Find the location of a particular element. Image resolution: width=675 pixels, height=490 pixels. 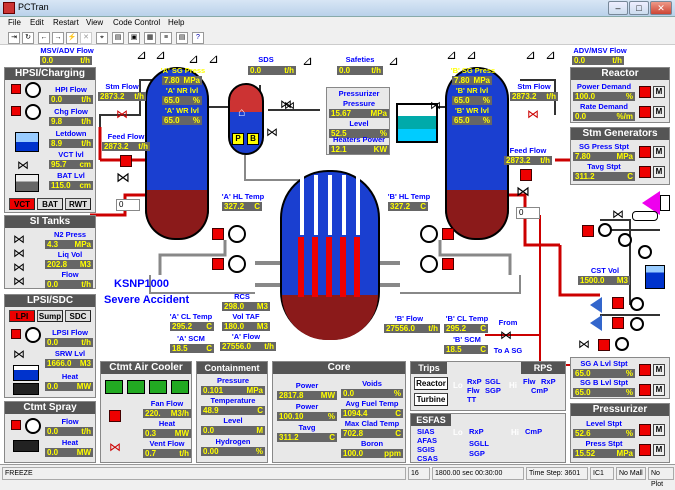

si-valve-icon-4: ⋈ is located at coordinates (19, 281).